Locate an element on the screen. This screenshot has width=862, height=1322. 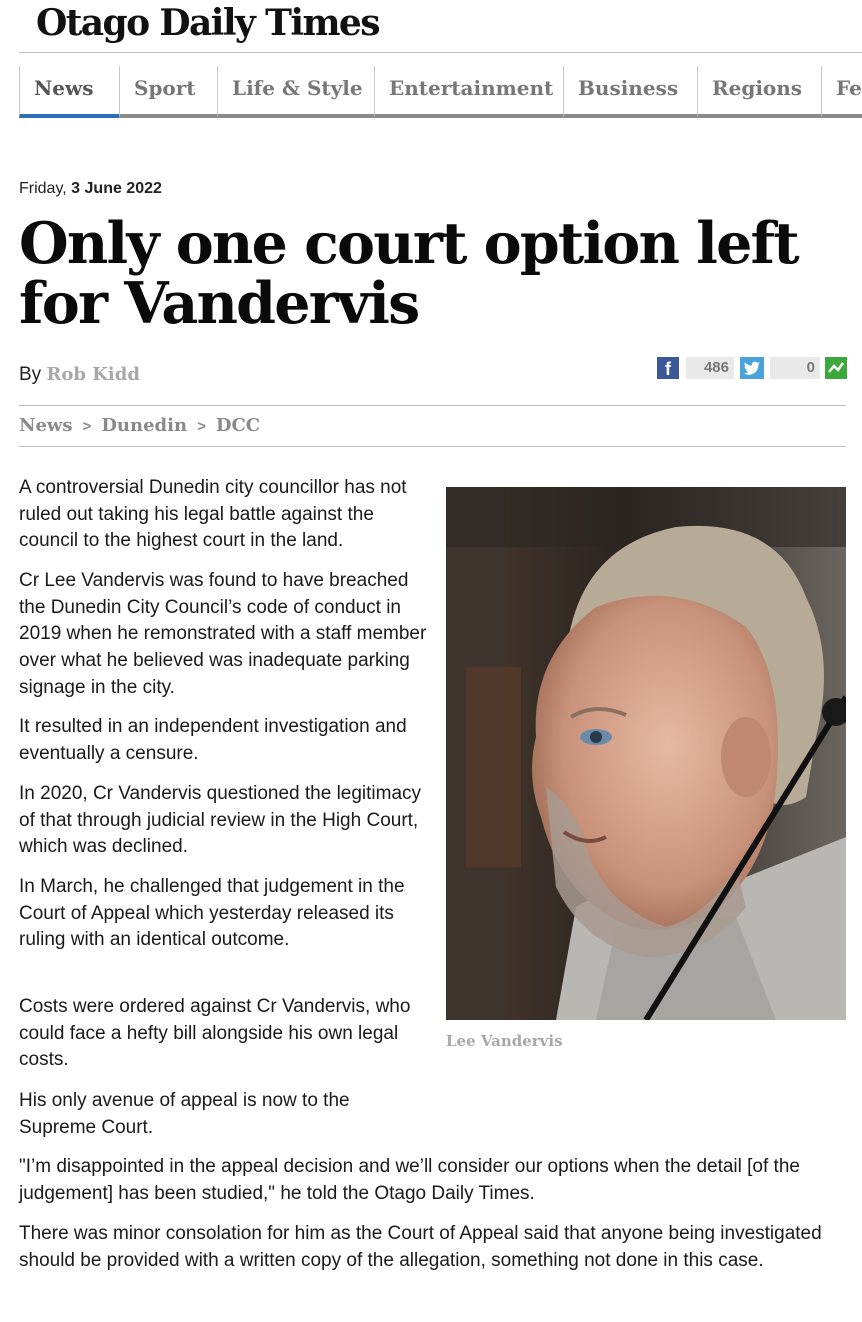
author-link: Rob Kidd is located at coordinates (92, 374).